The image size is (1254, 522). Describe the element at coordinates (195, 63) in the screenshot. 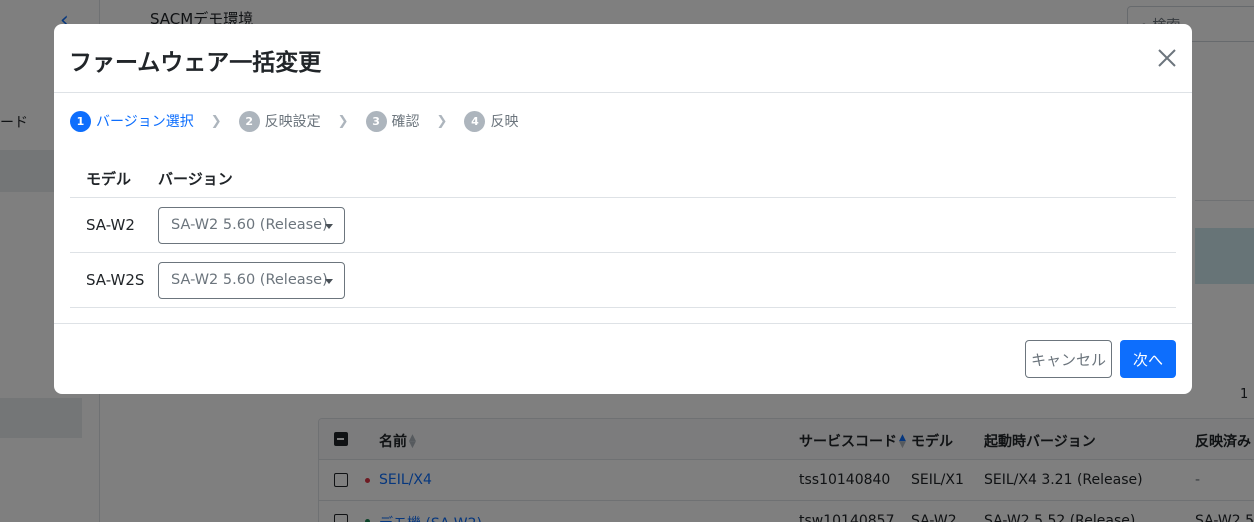

I see `modal-title: ファームウェア一括変更` at that location.